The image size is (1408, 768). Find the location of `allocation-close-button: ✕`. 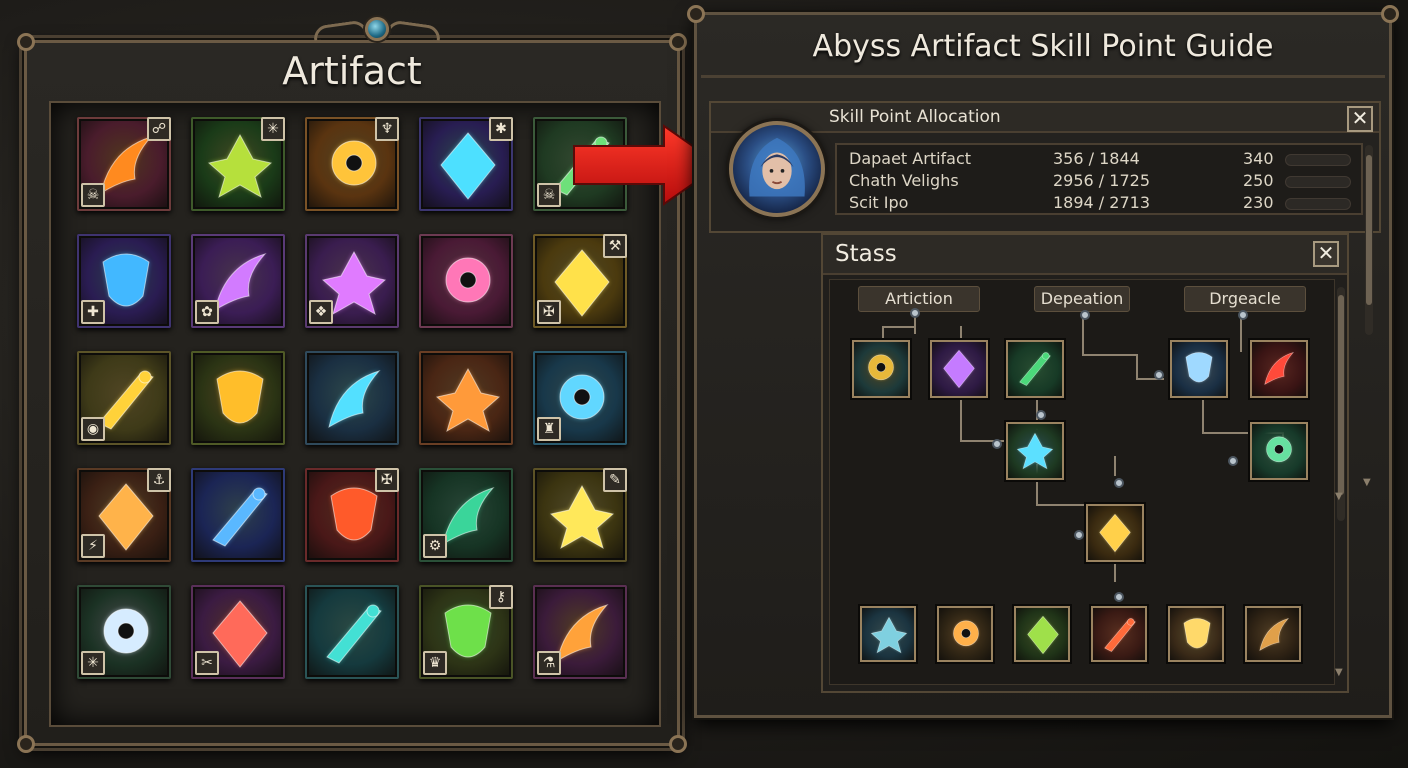

allocation-close-button: ✕ is located at coordinates (1360, 119).